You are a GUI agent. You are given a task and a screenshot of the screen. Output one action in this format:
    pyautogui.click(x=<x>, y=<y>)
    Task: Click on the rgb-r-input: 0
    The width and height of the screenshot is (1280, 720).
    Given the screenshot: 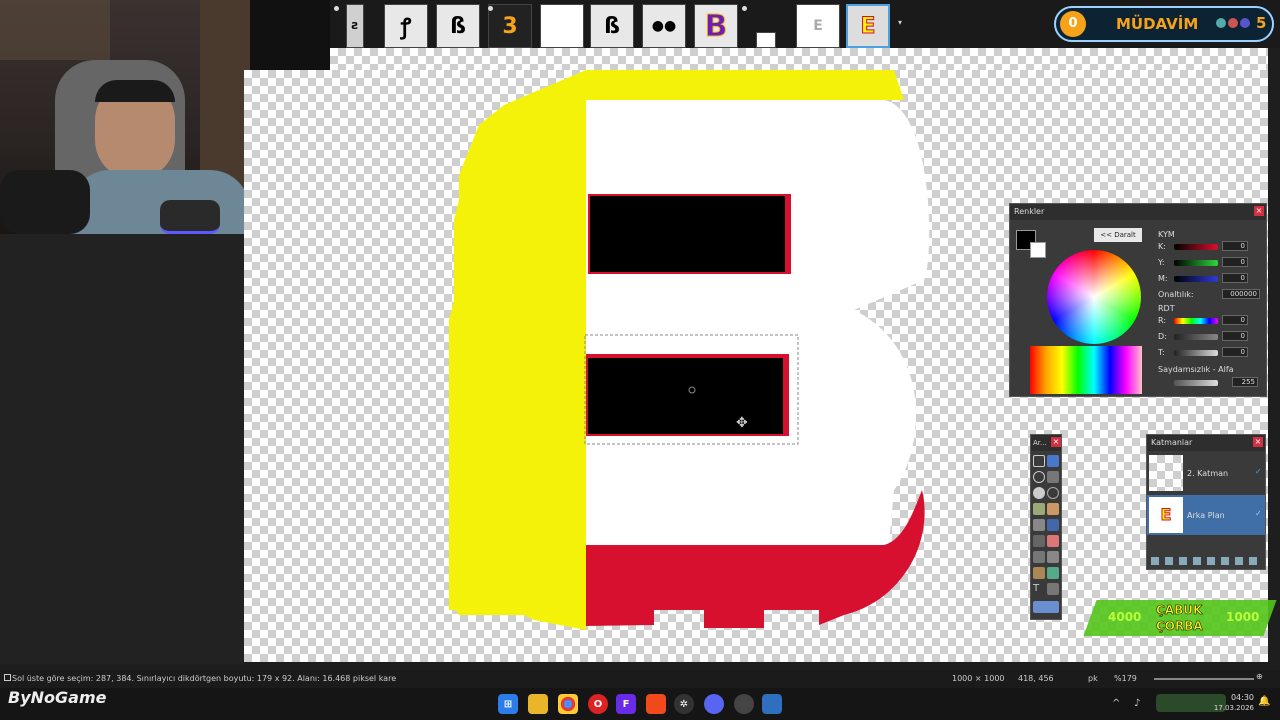 What is the action you would take?
    pyautogui.click(x=1235, y=320)
    